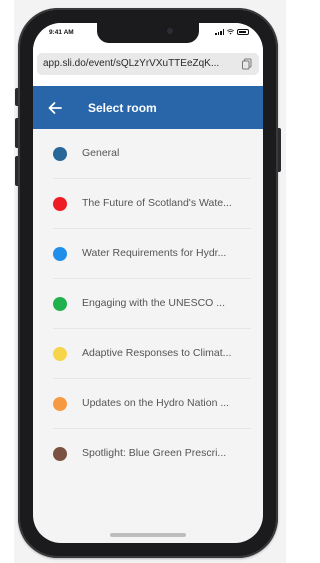 This screenshot has height=563, width=320. What do you see at coordinates (243, 32) in the screenshot?
I see `battery-icon` at bounding box center [243, 32].